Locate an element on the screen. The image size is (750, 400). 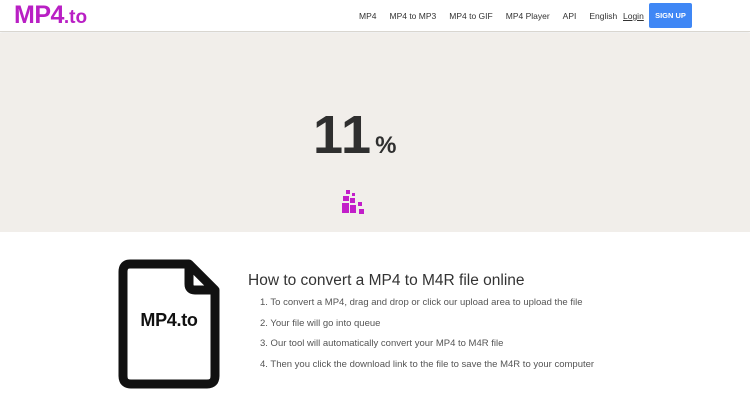
loading-spinner-icon is located at coordinates (355, 203).